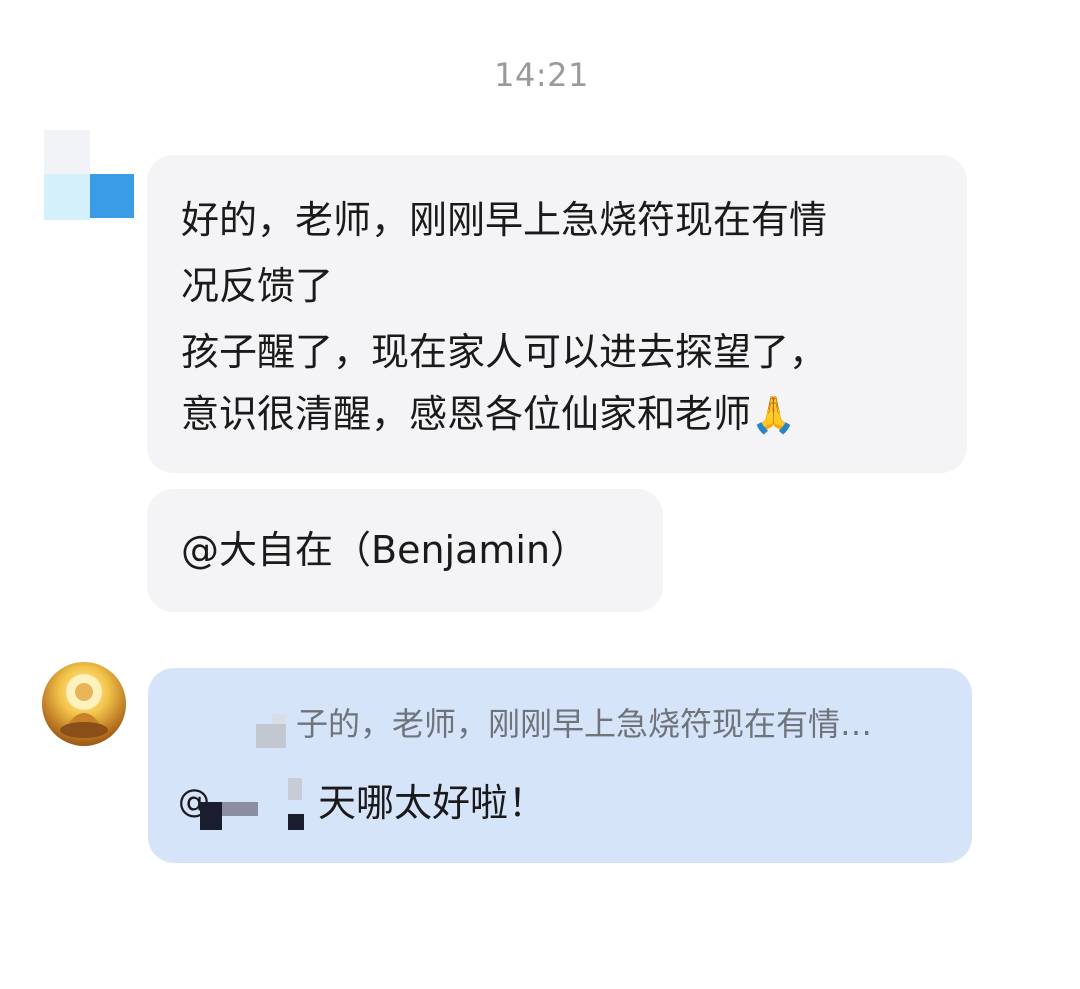  What do you see at coordinates (504, 352) in the screenshot?
I see `message-line: 孩子醒了，现在家人可以进去探望了，` at bounding box center [504, 352].